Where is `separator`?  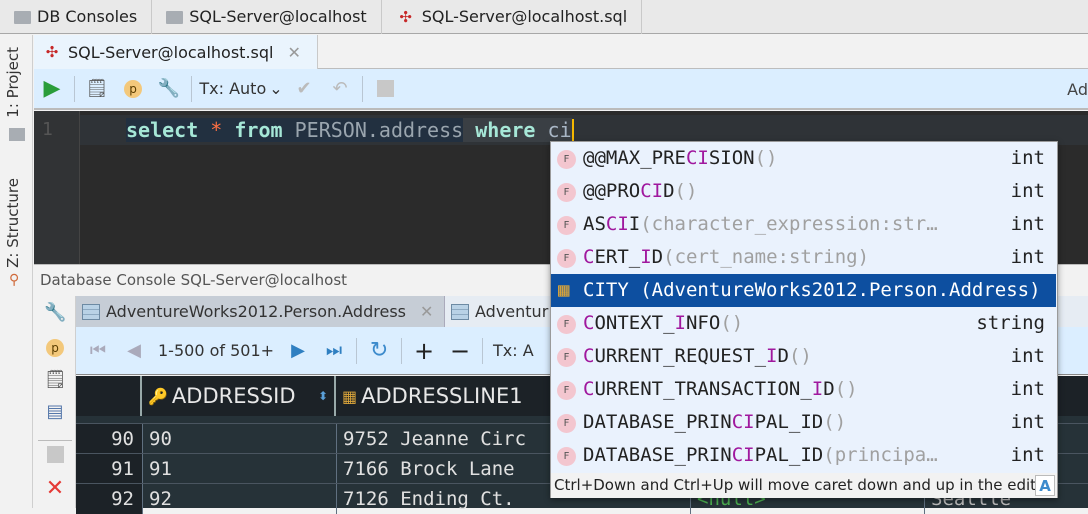 separator is located at coordinates (483, 350).